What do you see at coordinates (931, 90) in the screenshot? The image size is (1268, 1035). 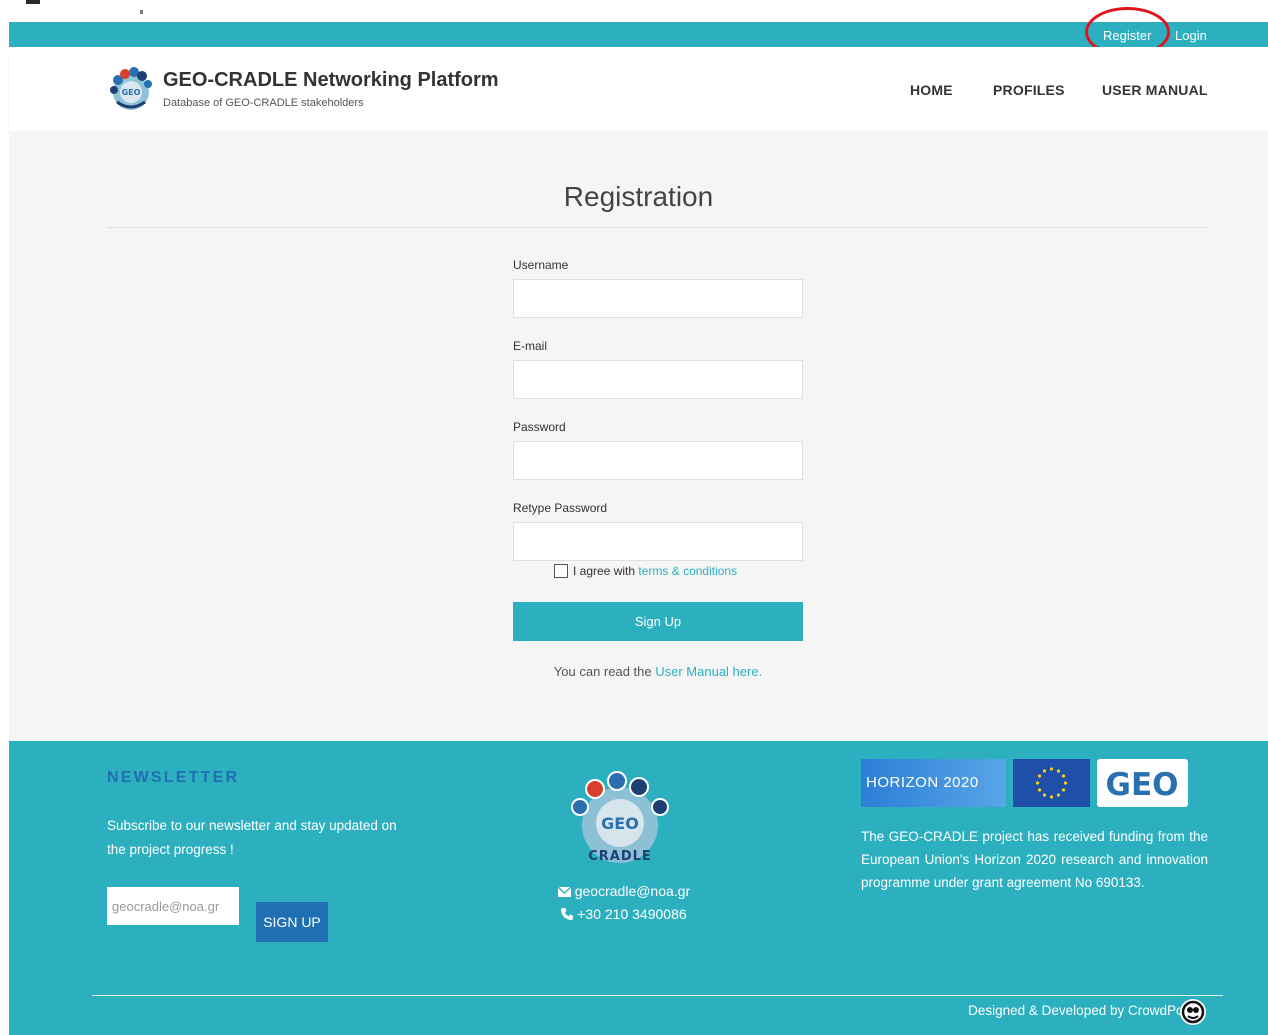 I see `nav-home: HOME` at bounding box center [931, 90].